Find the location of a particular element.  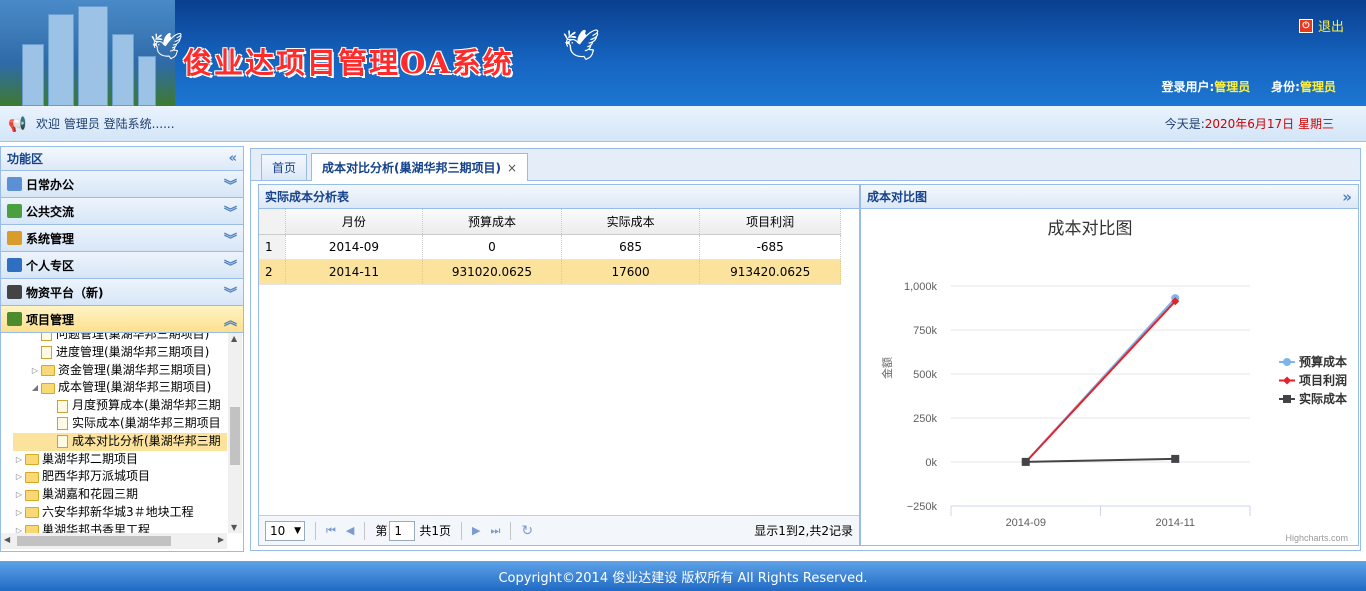

collapse-left-icon: « is located at coordinates (233, 158).